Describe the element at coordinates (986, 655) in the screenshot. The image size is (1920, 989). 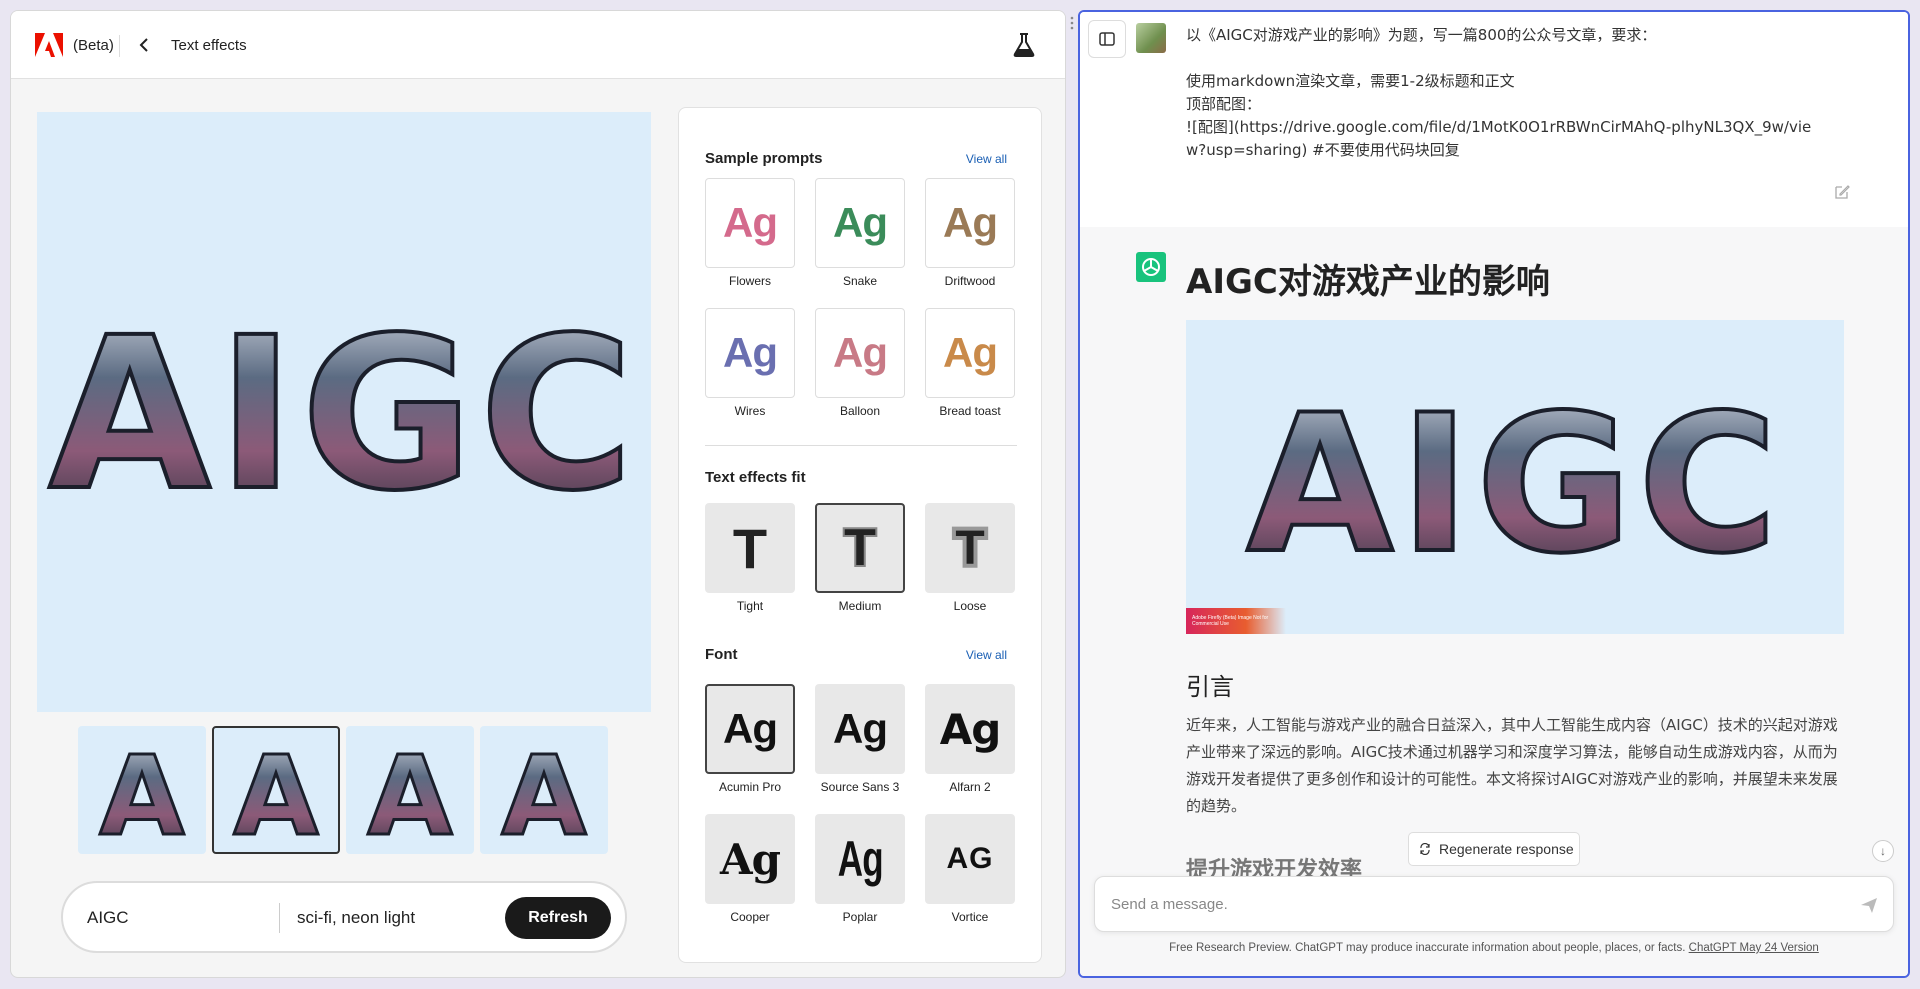
I see `font-view-all-link: View all` at that location.